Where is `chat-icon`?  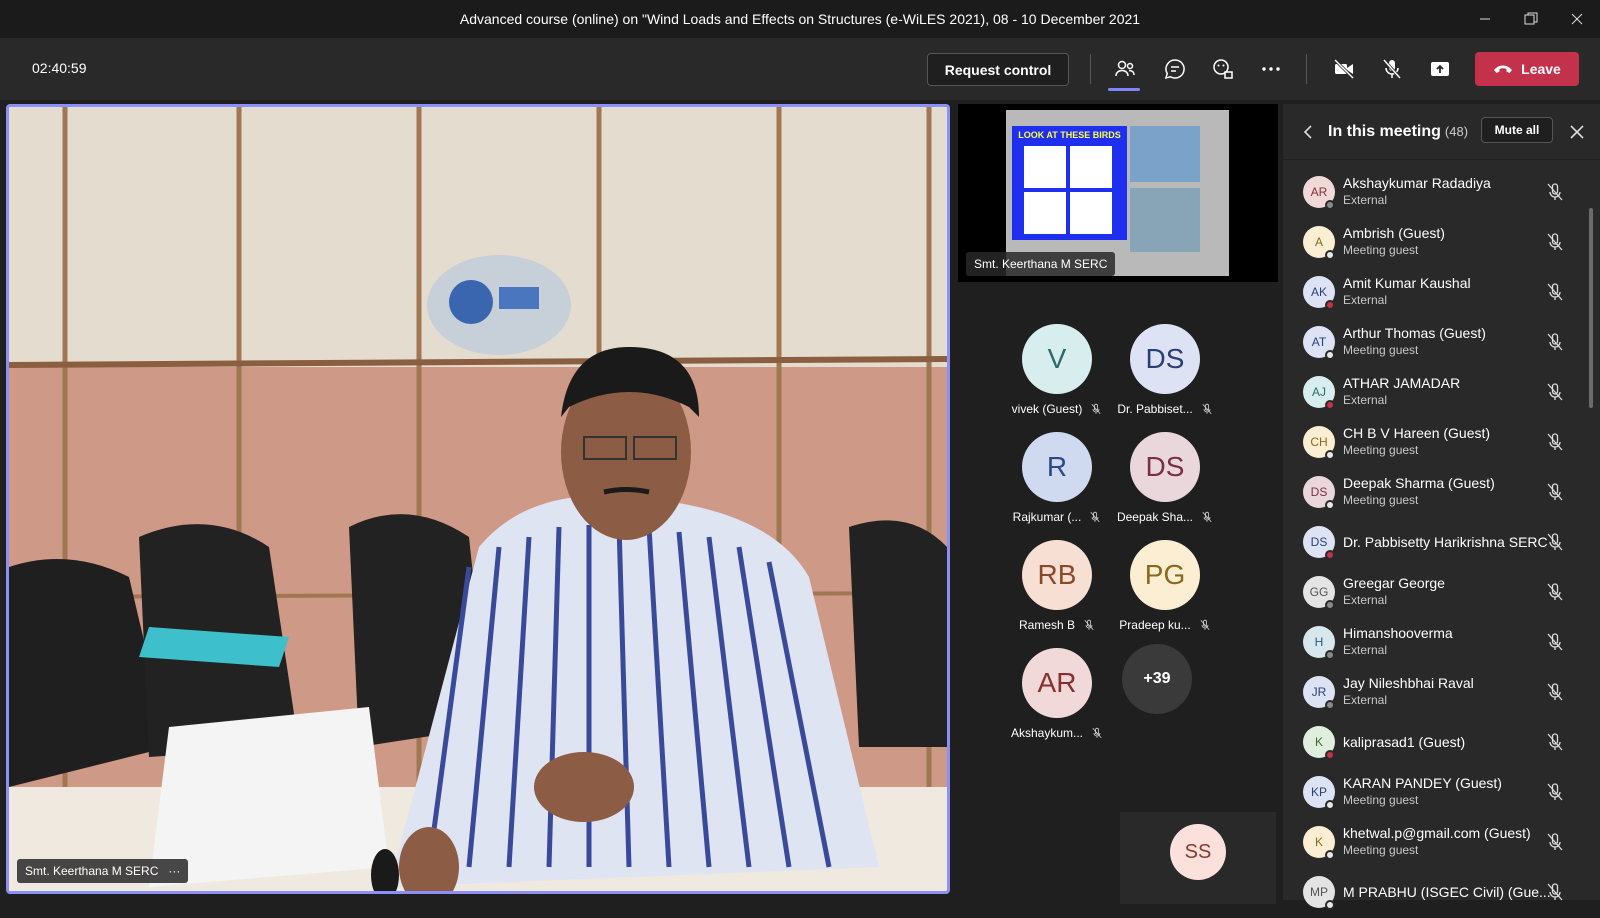 chat-icon is located at coordinates (1175, 69).